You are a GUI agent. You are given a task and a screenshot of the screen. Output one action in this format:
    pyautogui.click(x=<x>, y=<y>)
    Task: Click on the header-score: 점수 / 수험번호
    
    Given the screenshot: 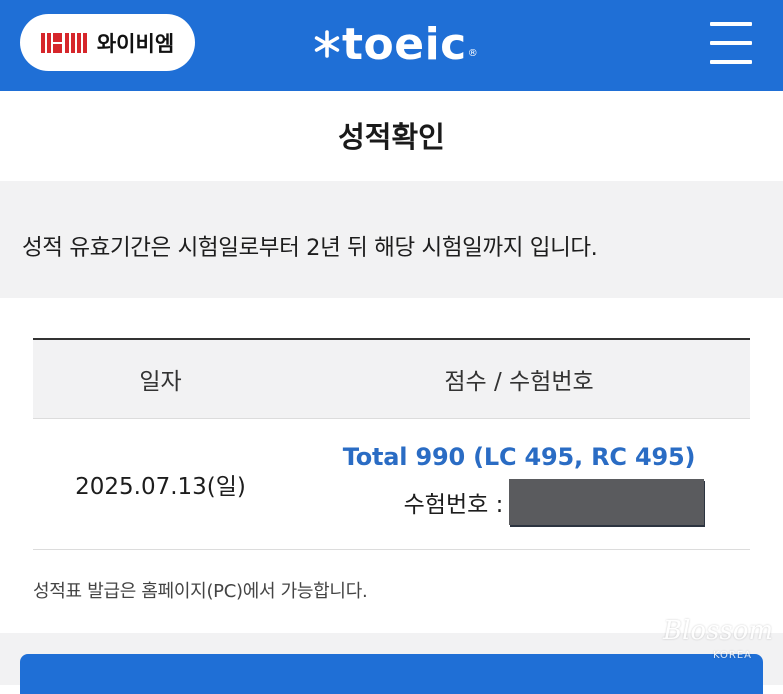 What is the action you would take?
    pyautogui.click(x=519, y=382)
    